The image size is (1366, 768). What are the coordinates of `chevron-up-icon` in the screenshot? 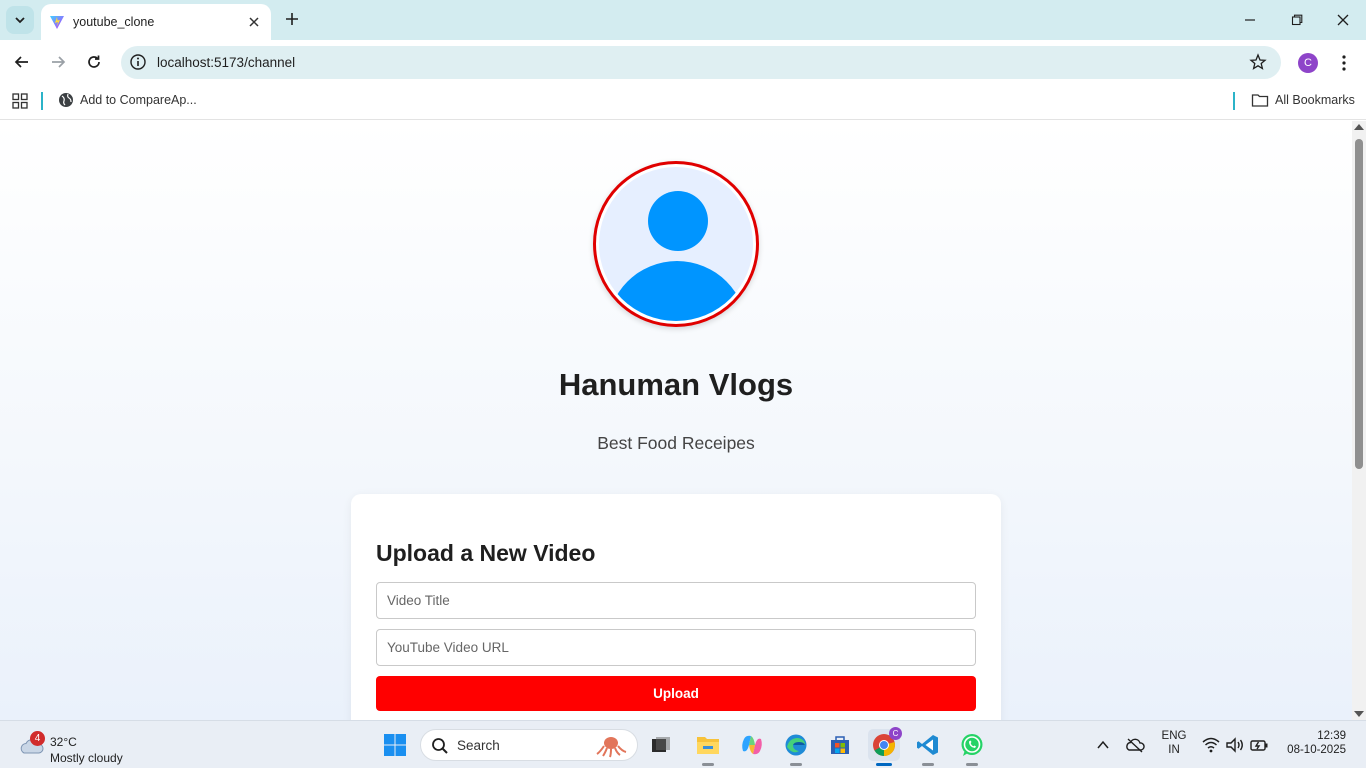 It's located at (1103, 744).